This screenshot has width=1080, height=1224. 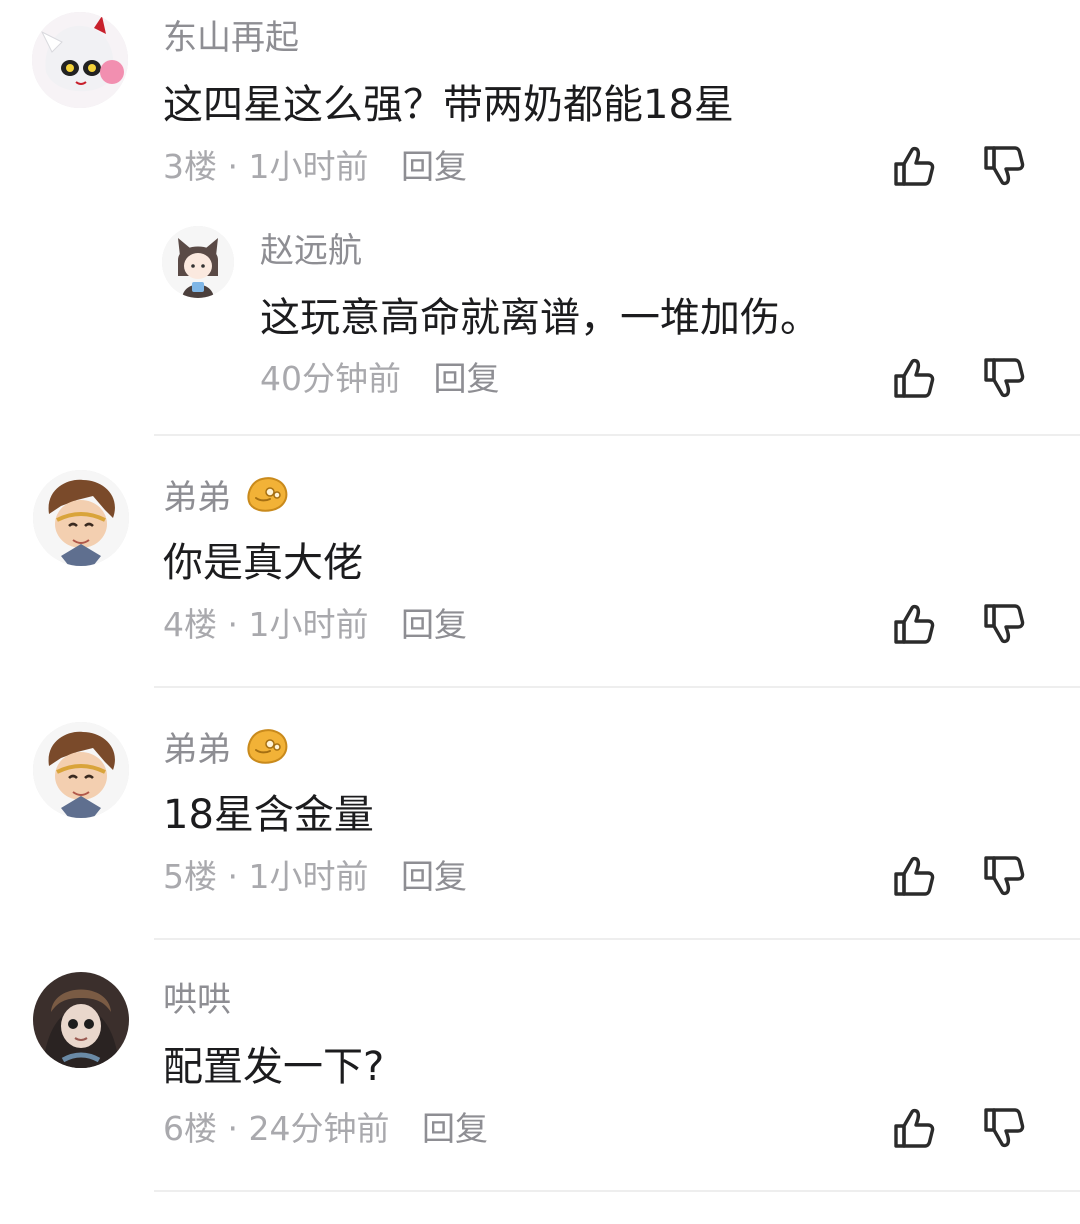 What do you see at coordinates (274, 1067) in the screenshot?
I see `comment-text: 配置发一下?` at bounding box center [274, 1067].